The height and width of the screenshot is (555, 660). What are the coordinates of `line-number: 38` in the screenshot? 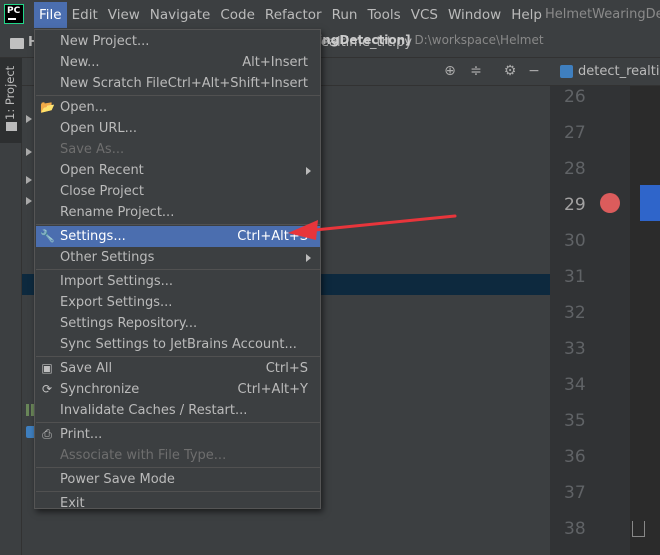 It's located at (575, 529).